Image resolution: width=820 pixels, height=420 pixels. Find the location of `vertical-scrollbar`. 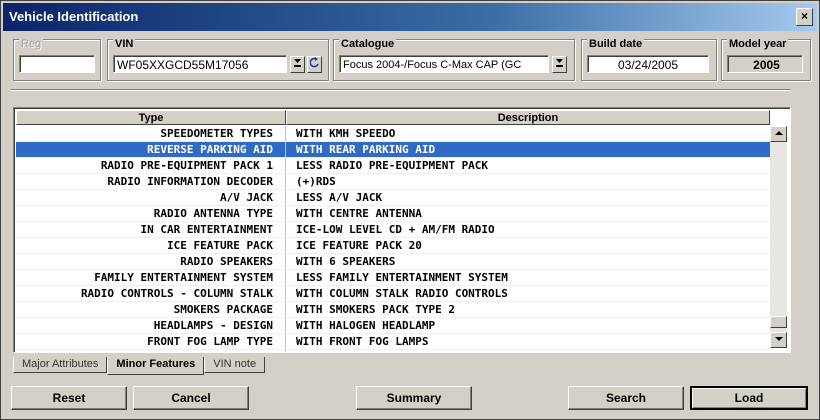

vertical-scrollbar is located at coordinates (778, 237).